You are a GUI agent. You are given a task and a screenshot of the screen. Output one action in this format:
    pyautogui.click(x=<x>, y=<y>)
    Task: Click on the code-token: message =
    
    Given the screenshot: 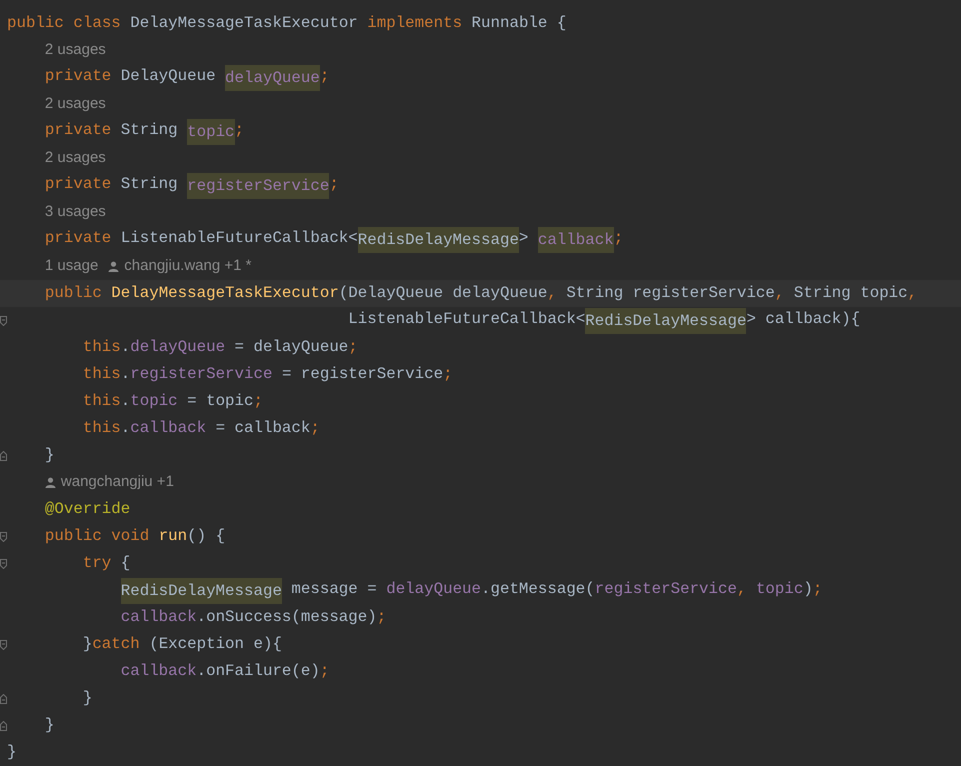 What is the action you would take?
    pyautogui.click(x=334, y=589)
    